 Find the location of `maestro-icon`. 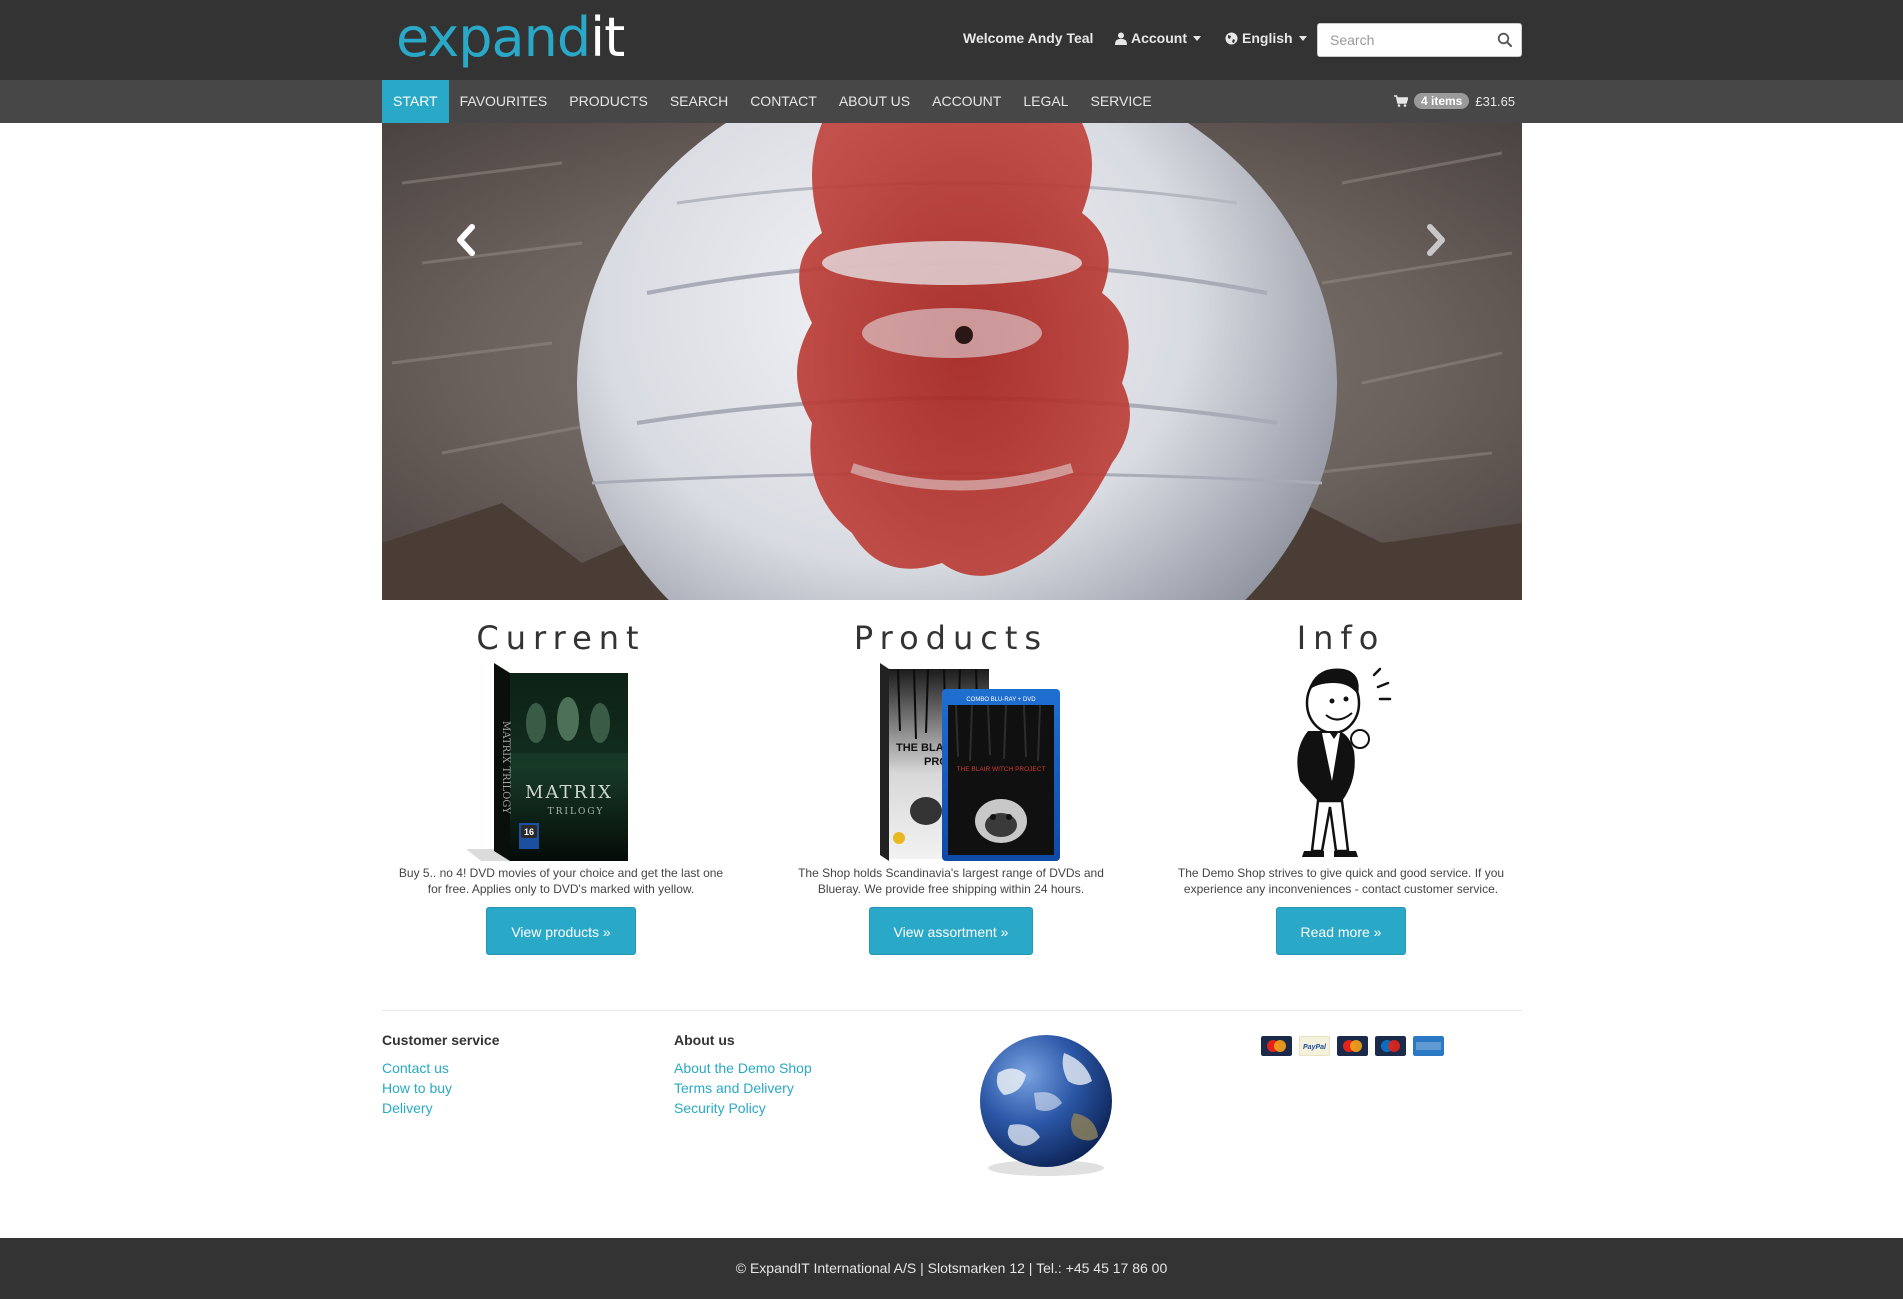

maestro-icon is located at coordinates (1390, 1046).